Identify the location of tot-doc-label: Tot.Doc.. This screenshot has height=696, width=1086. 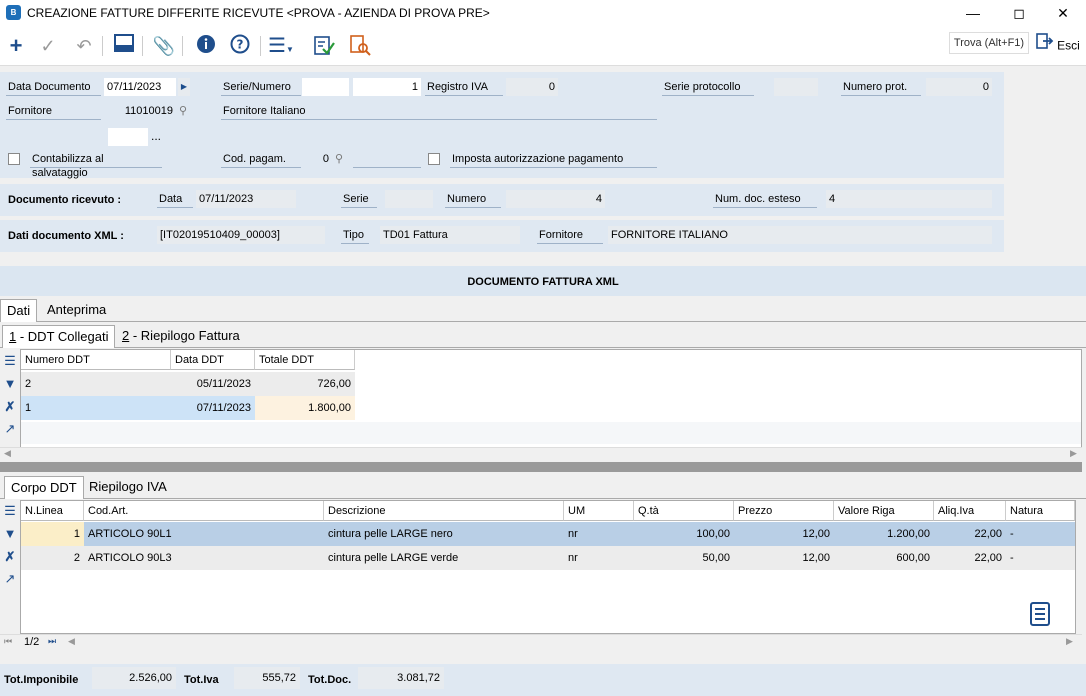
(330, 680).